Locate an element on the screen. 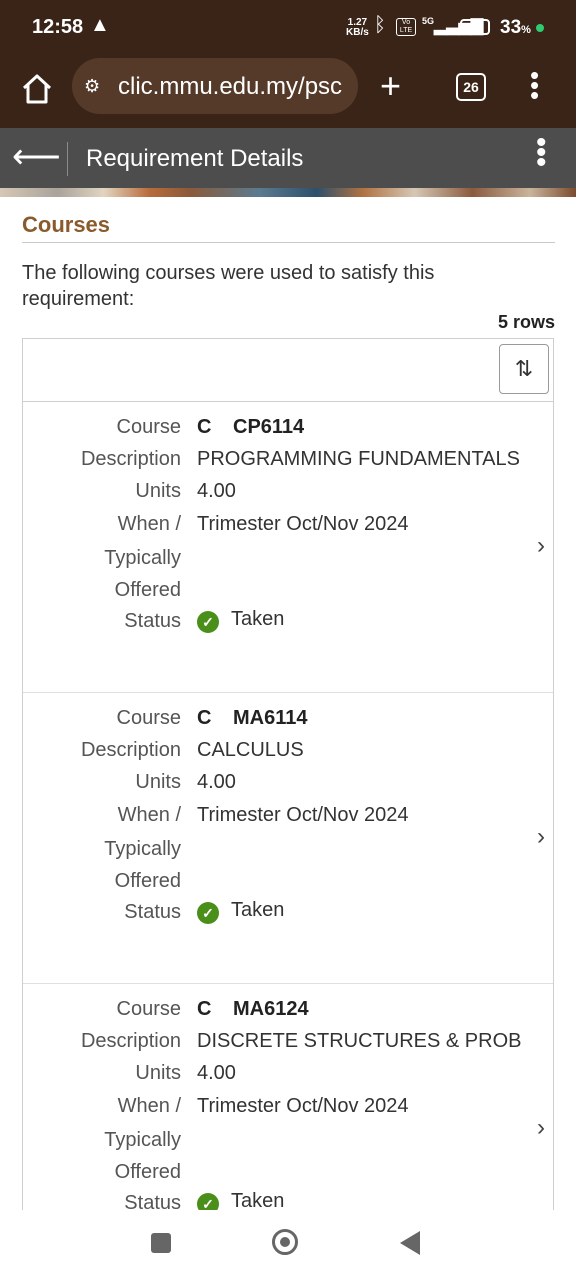 This screenshot has width=576, height=1280. decorative-banner is located at coordinates (288, 192).